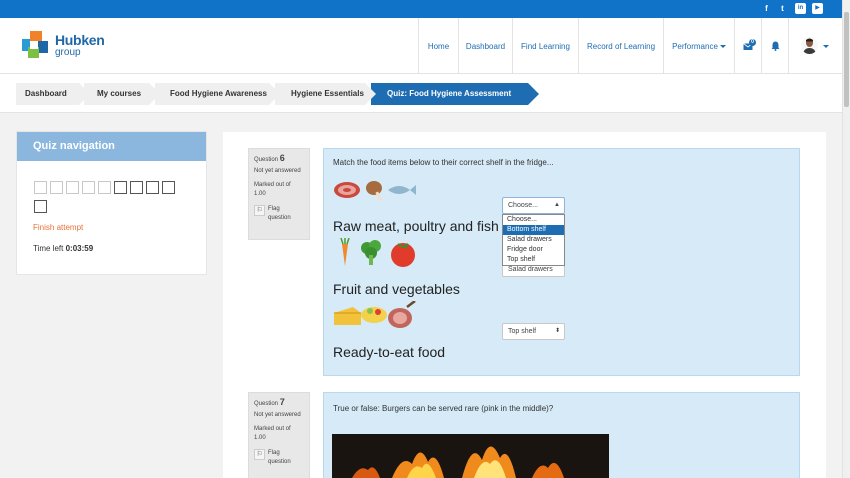 Image resolution: width=850 pixels, height=478 pixels. Describe the element at coordinates (272, 189) in the screenshot. I see `question-6-marks: Marked out of 1.00` at that location.